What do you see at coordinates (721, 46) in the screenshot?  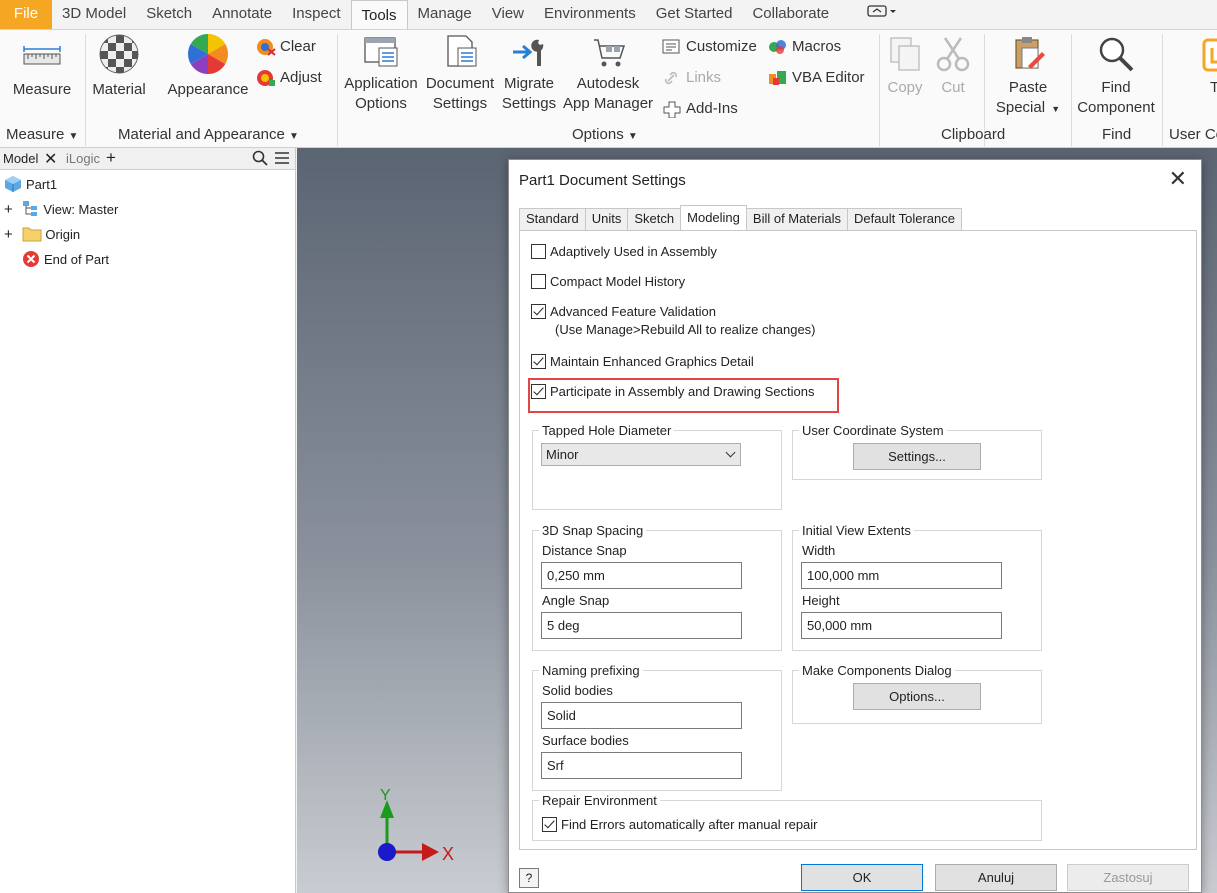 I see `customize-label: Customize` at bounding box center [721, 46].